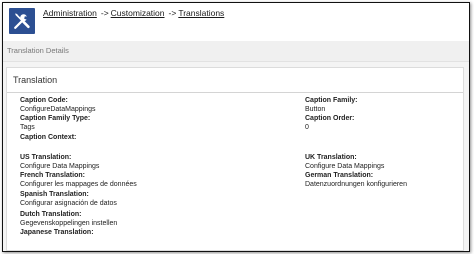  Describe the element at coordinates (307, 127) in the screenshot. I see `caption-order-value: 0` at that location.